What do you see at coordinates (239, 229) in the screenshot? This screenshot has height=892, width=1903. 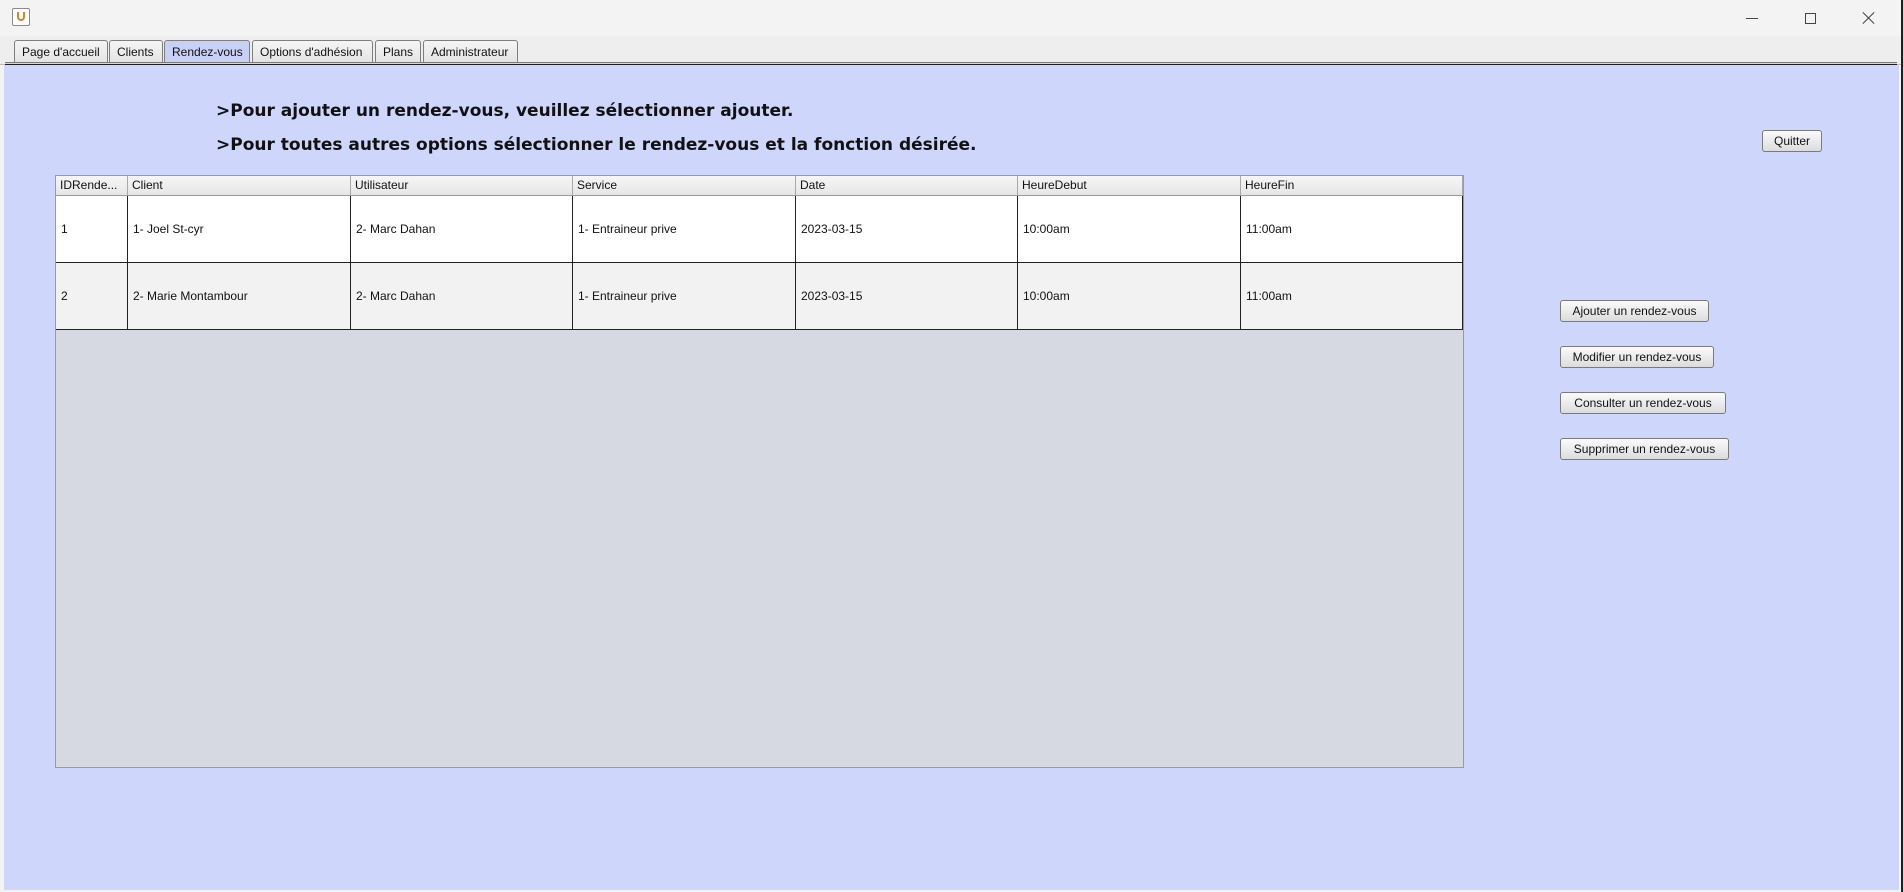 I see `cell-client: 1- Joel St-cyr` at bounding box center [239, 229].